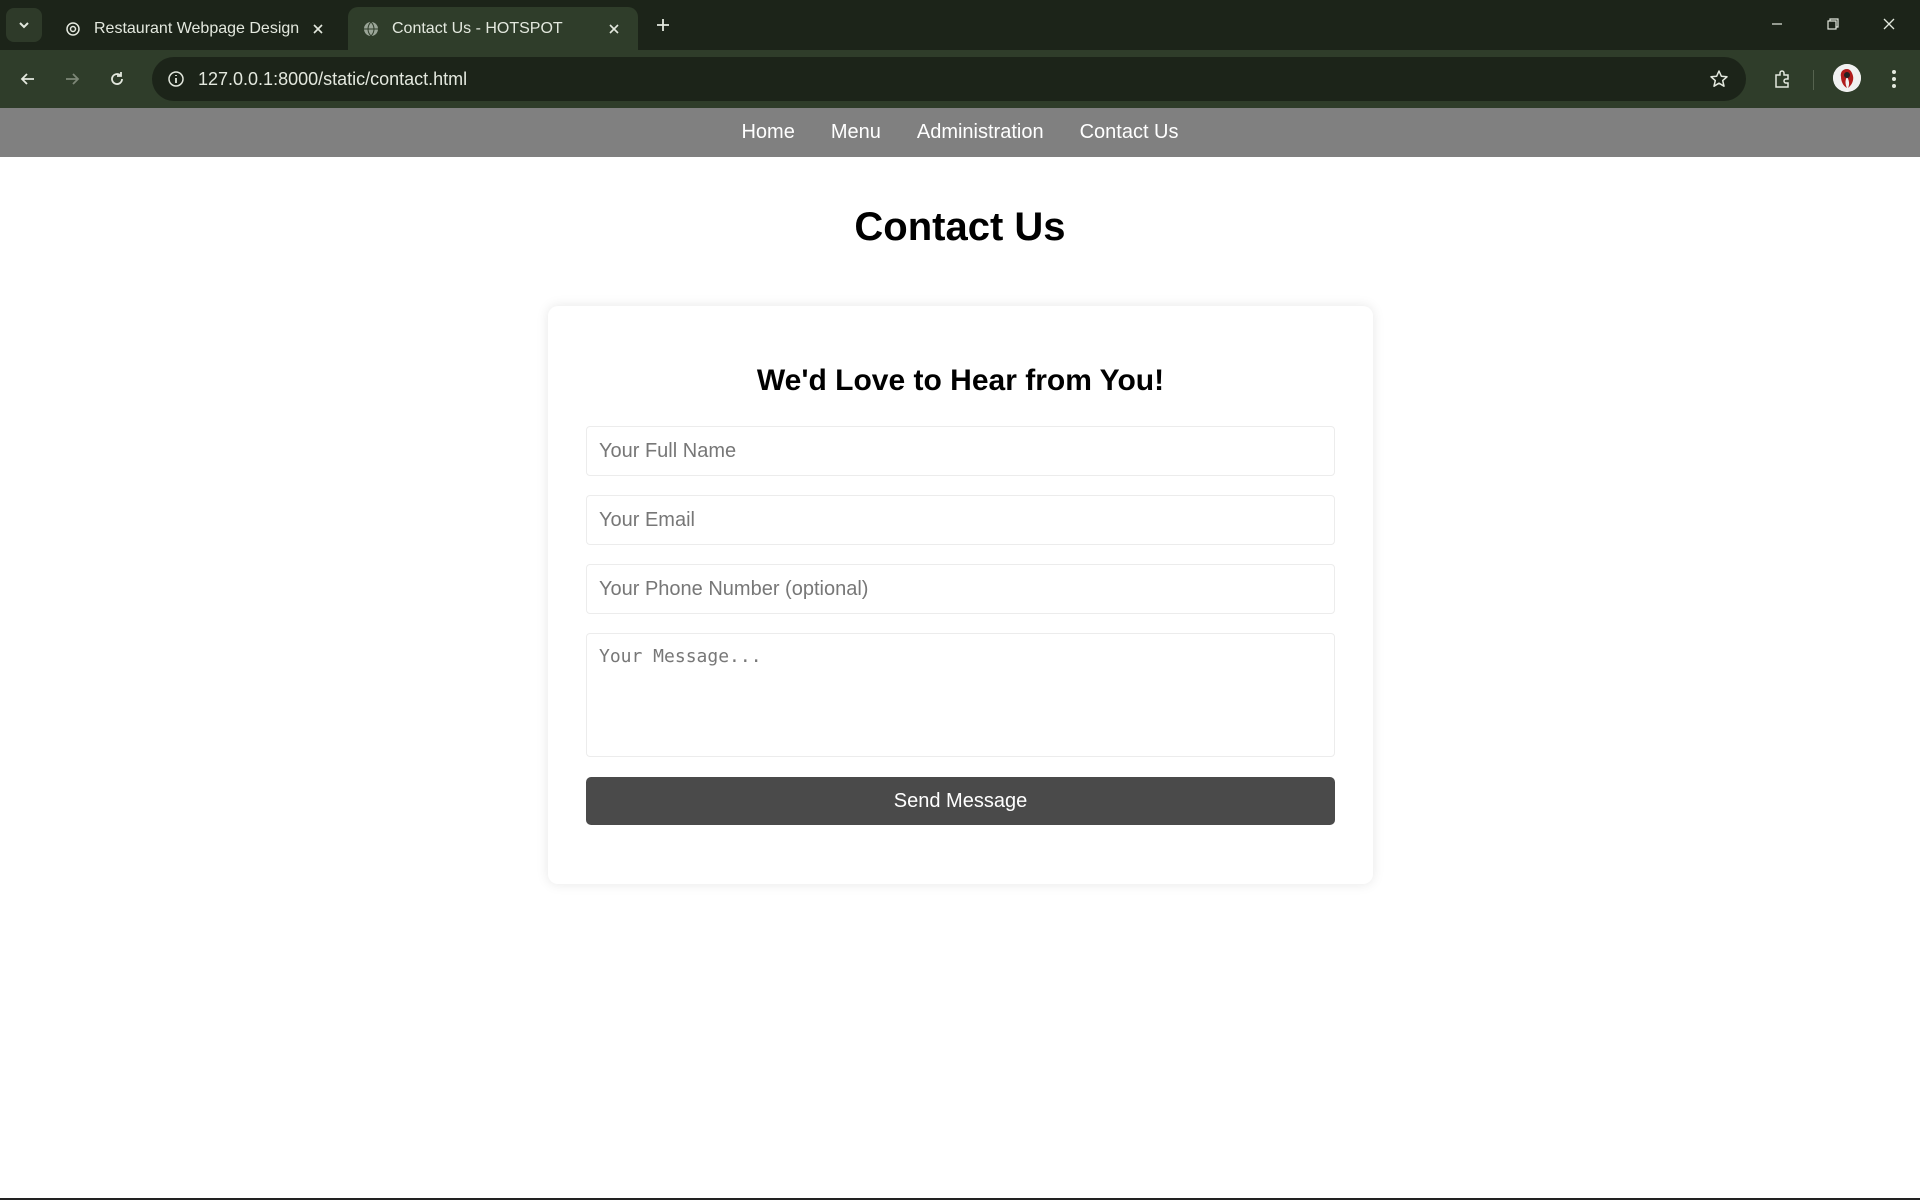 The width and height of the screenshot is (1920, 1200). Describe the element at coordinates (949, 79) in the screenshot. I see `address-bar: 127.0.0.1:8000/static/contact.html` at that location.